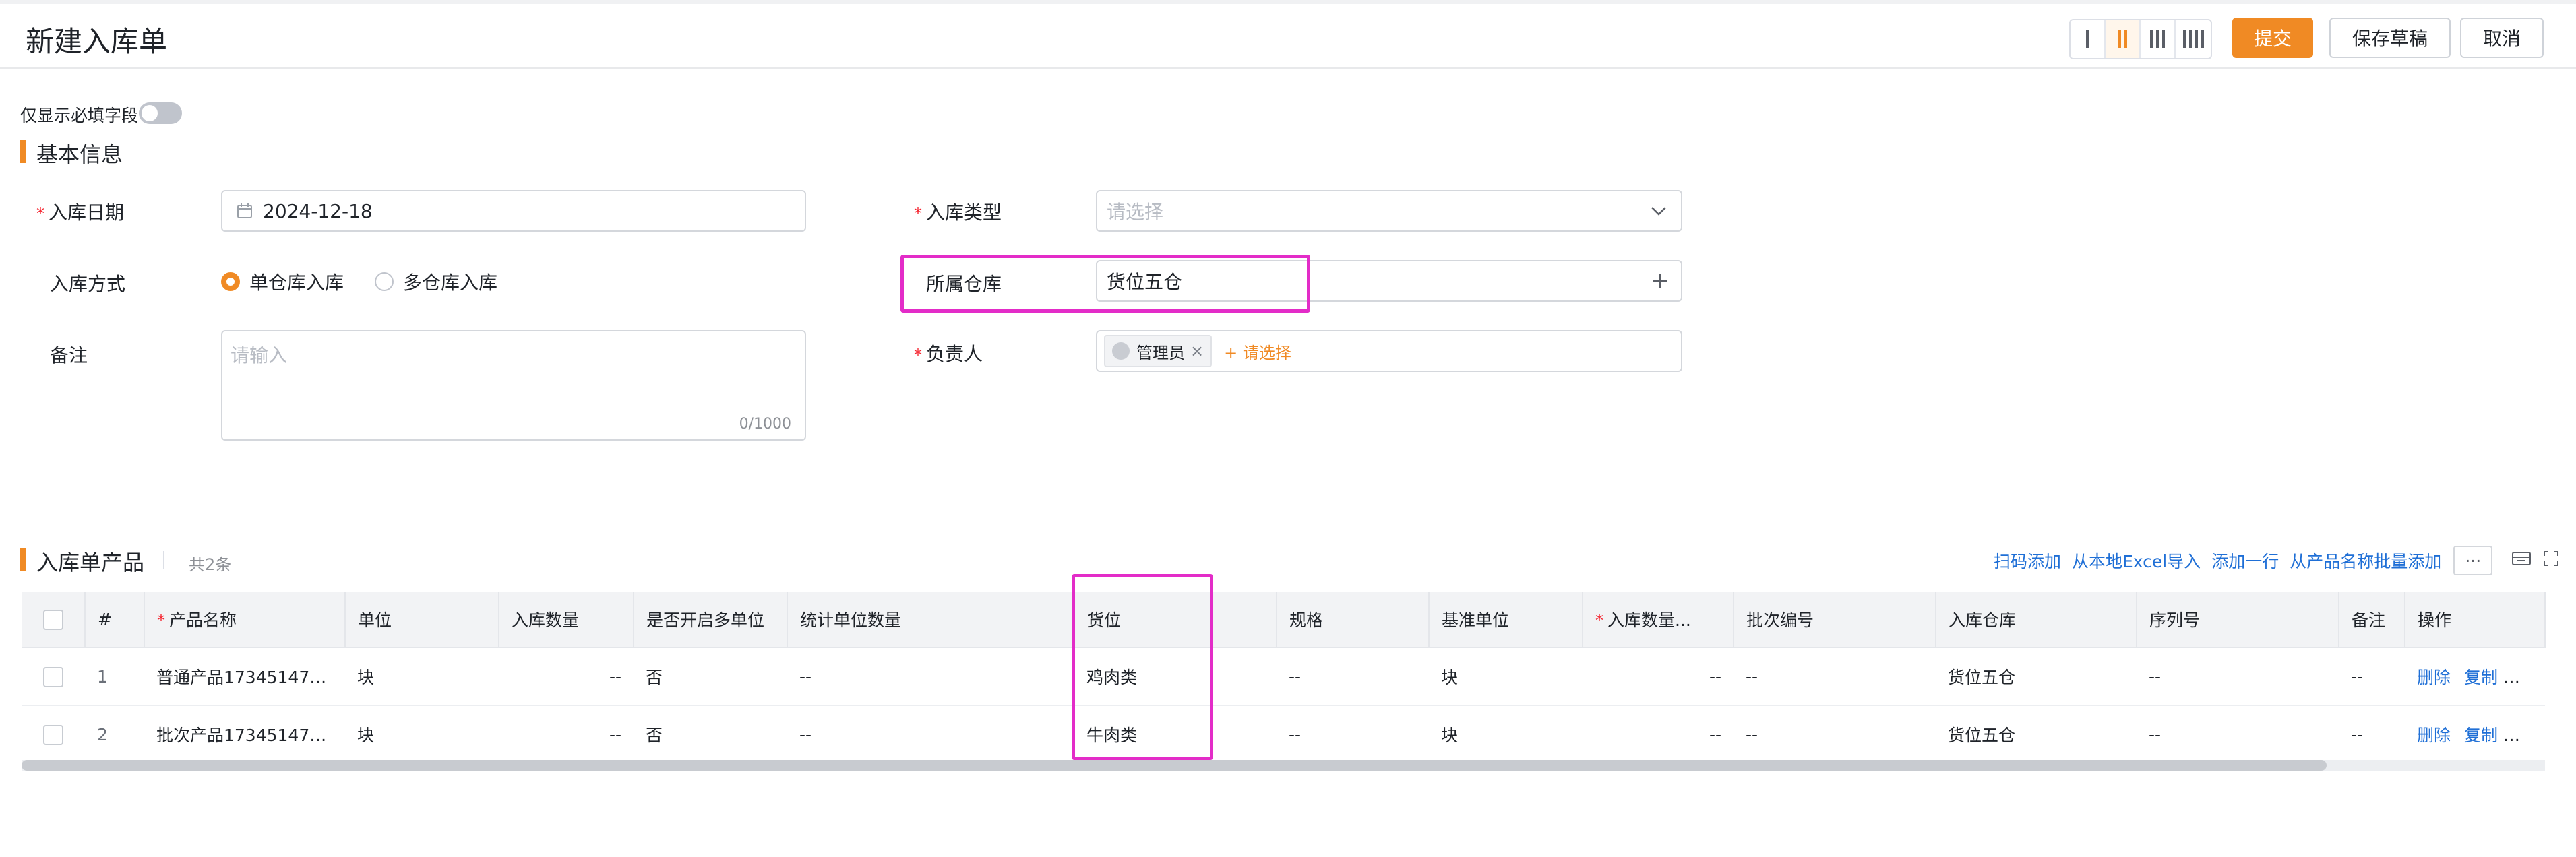  What do you see at coordinates (1506, 620) in the screenshot?
I see `col-base-unit: 基准单位` at bounding box center [1506, 620].